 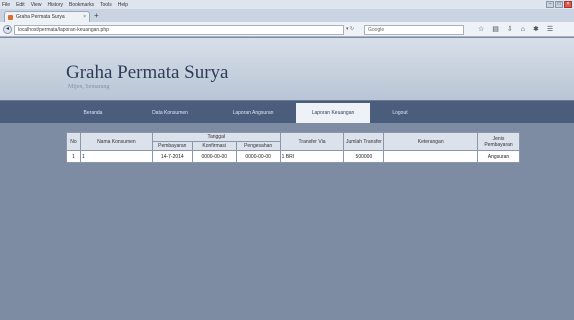 What do you see at coordinates (258, 146) in the screenshot?
I see `col-header-pengesahan: Pengesahan` at bounding box center [258, 146].